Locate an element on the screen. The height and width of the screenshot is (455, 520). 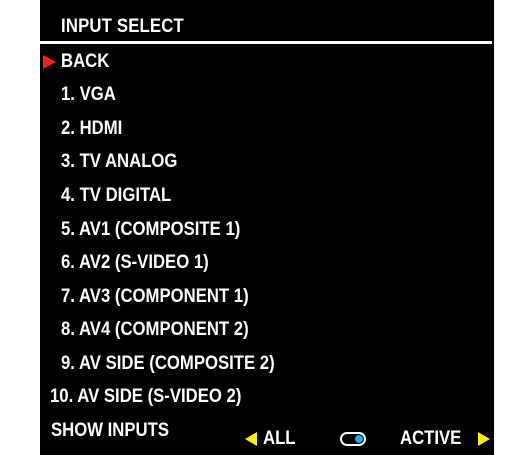
menu-item-label: 7. AV3 (COMPONENT 1) is located at coordinates (155, 296).